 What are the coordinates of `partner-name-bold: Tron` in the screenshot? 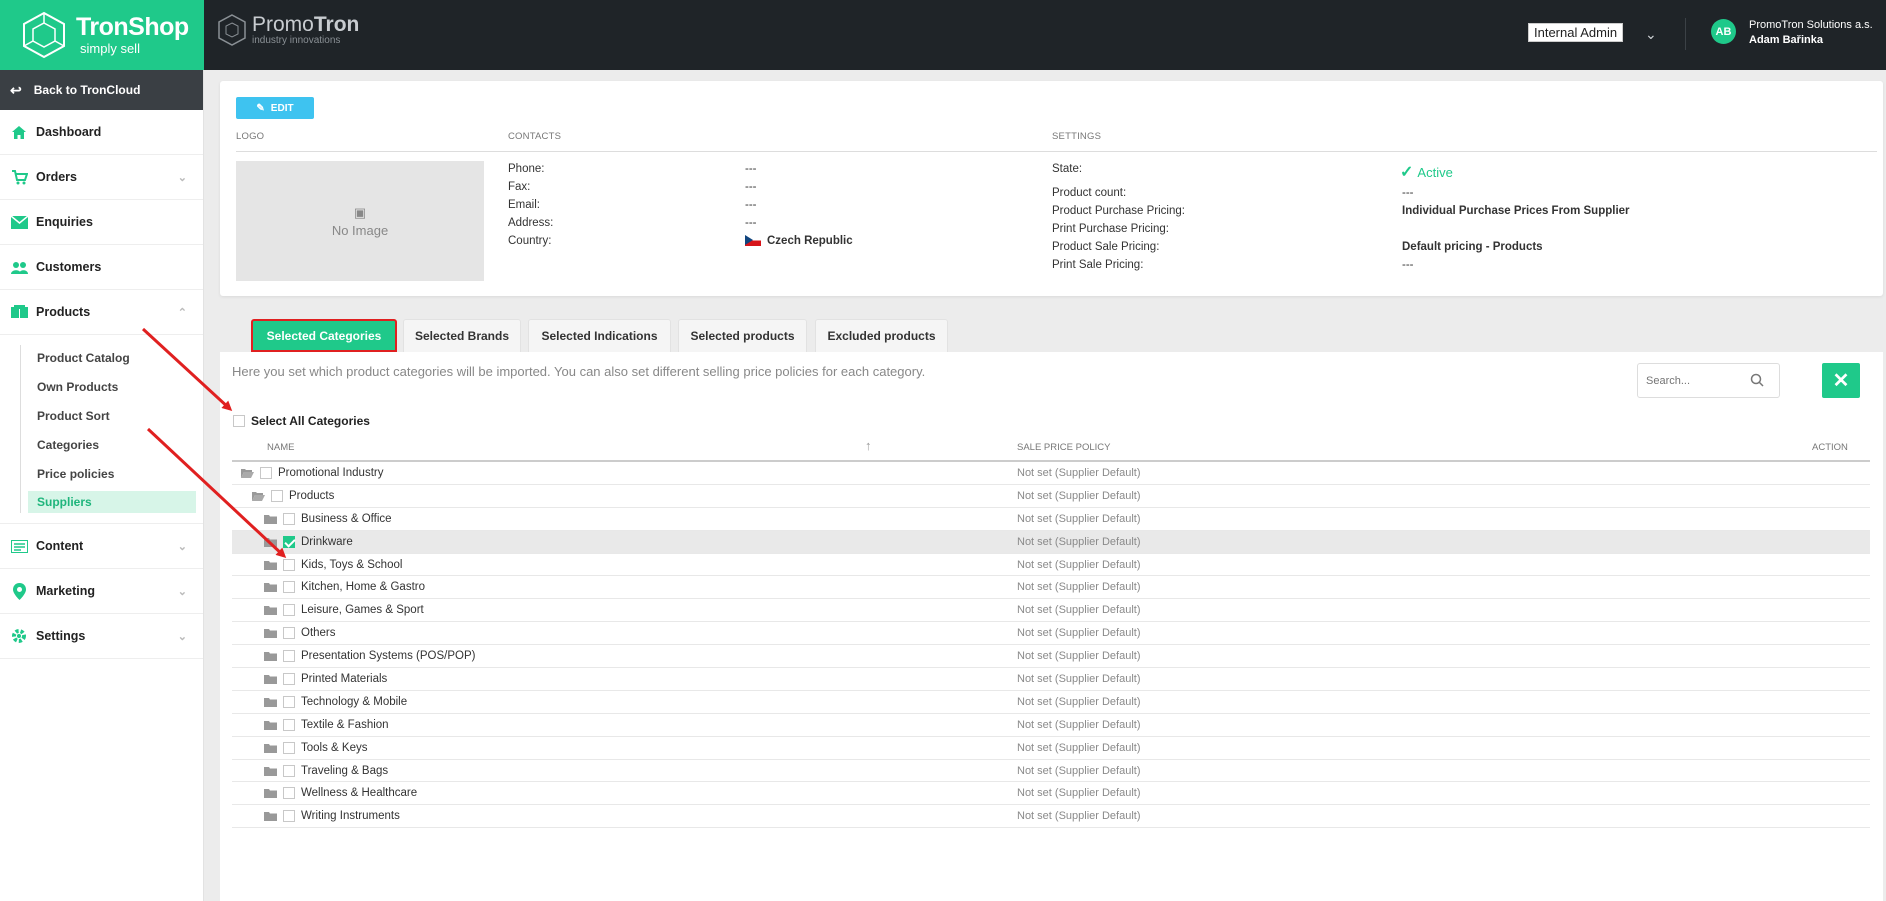 It's located at (336, 24).